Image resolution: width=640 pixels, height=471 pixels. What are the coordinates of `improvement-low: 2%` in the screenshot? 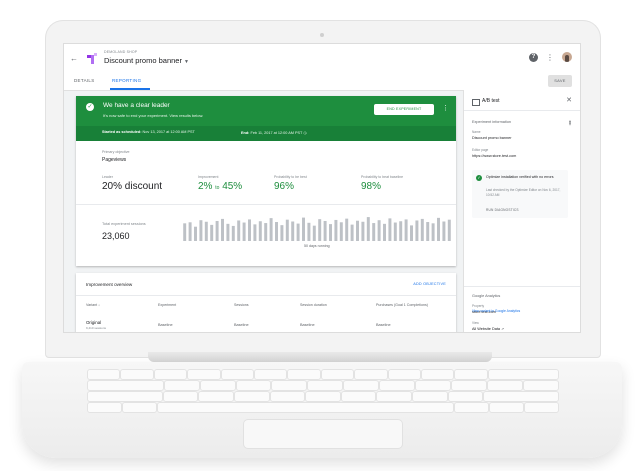 It's located at (205, 186).